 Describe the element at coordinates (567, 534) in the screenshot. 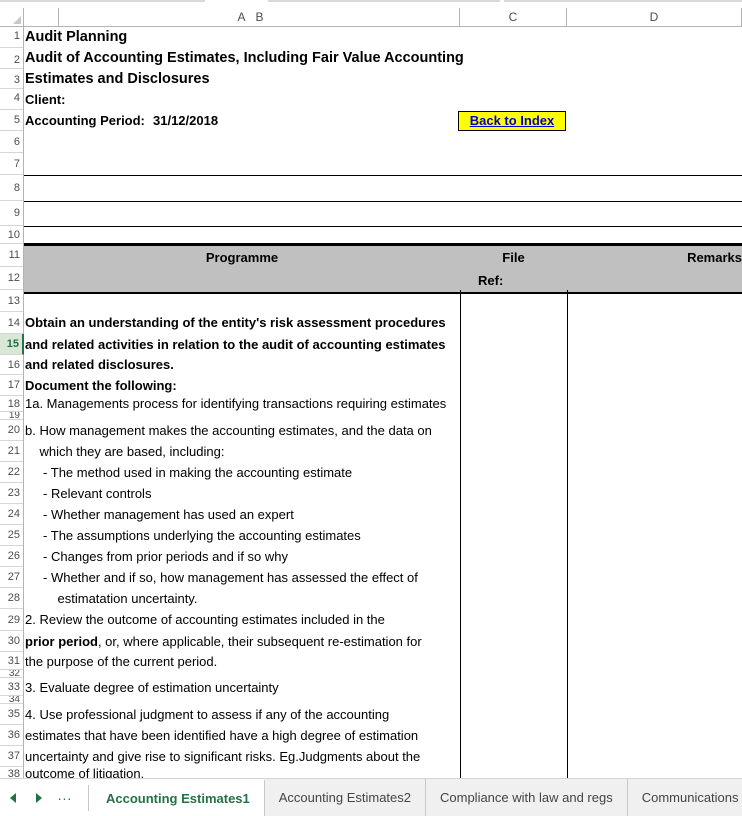

I see `column-rule-fileref-remarks` at that location.